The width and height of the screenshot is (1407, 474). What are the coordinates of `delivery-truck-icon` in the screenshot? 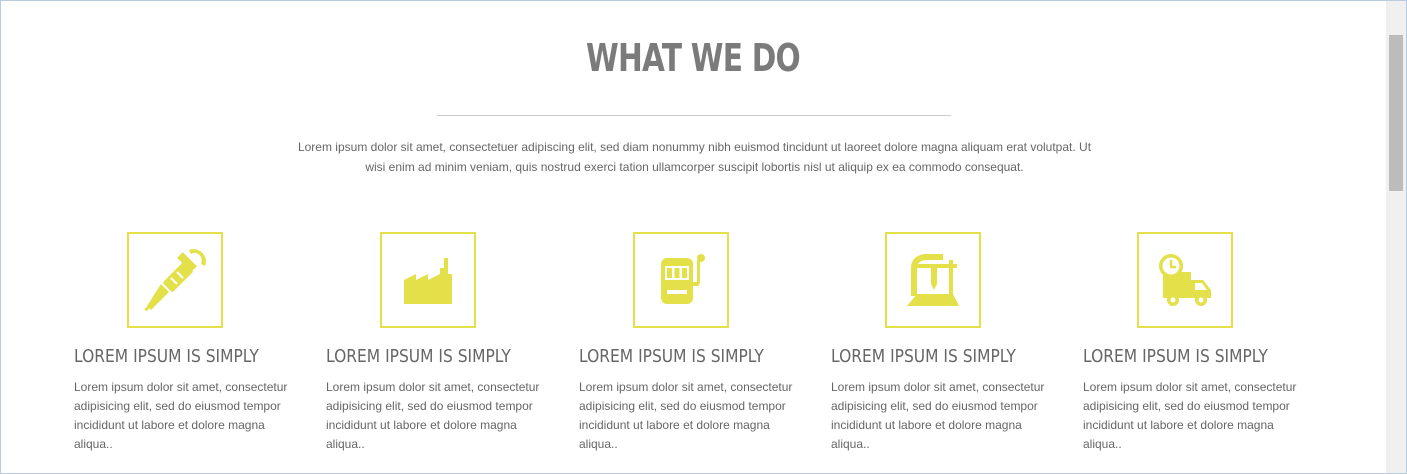 It's located at (1185, 280).